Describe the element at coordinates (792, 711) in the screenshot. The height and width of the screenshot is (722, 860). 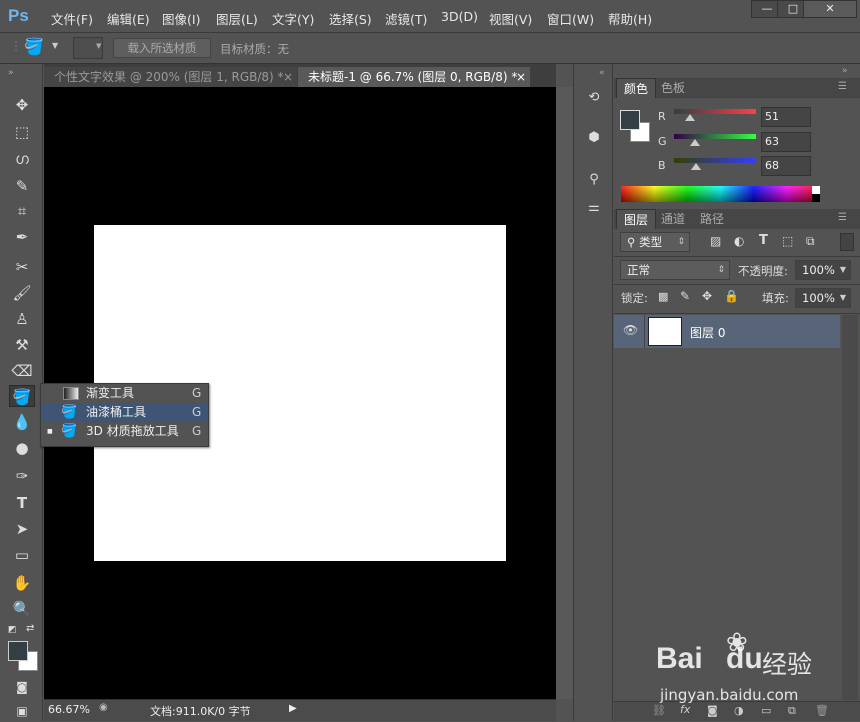
I see `new-layer-icon: ⧉` at that location.